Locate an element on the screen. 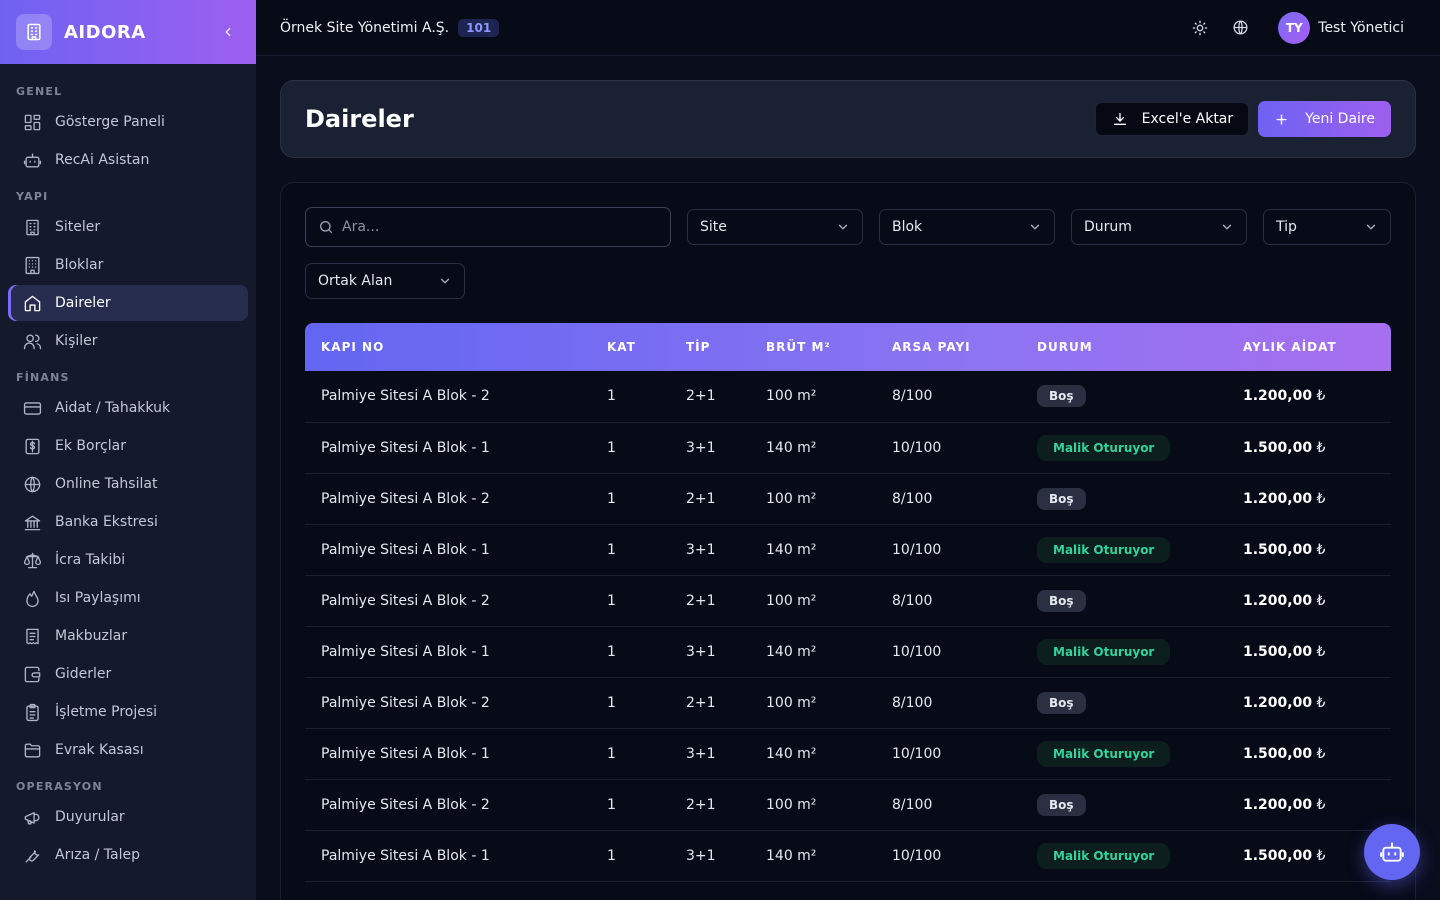  clipboard-icon is located at coordinates (32, 712).